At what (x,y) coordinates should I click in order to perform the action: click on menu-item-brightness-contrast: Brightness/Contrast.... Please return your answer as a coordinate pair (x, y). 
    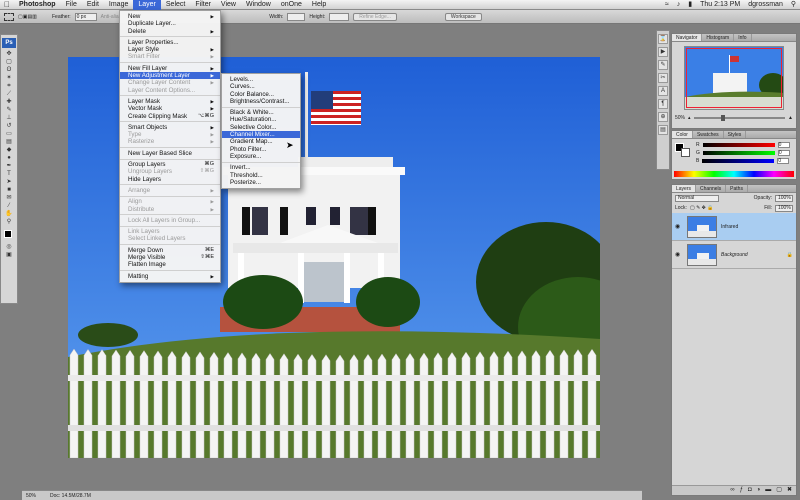
    Looking at the image, I should click on (261, 101).